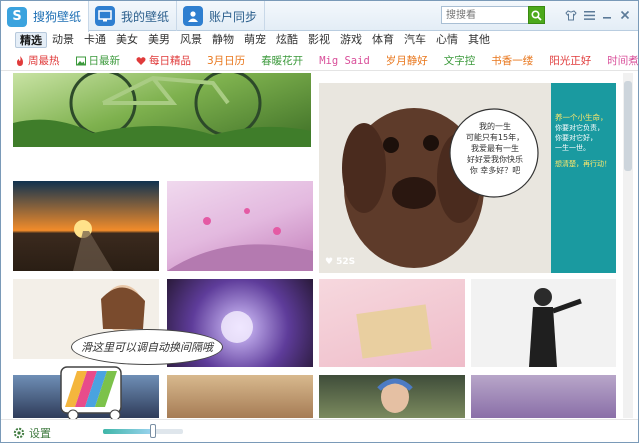  I want to click on side-title: 养一个小生命，, so click(581, 117).